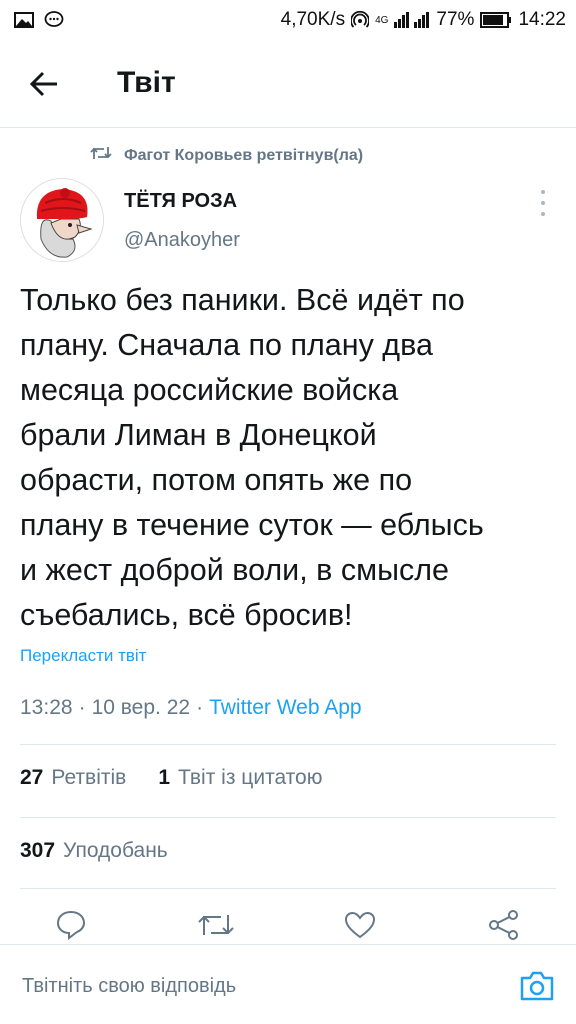  What do you see at coordinates (216, 480) in the screenshot?
I see `tweet-line: обрасти, потом опять же по` at bounding box center [216, 480].